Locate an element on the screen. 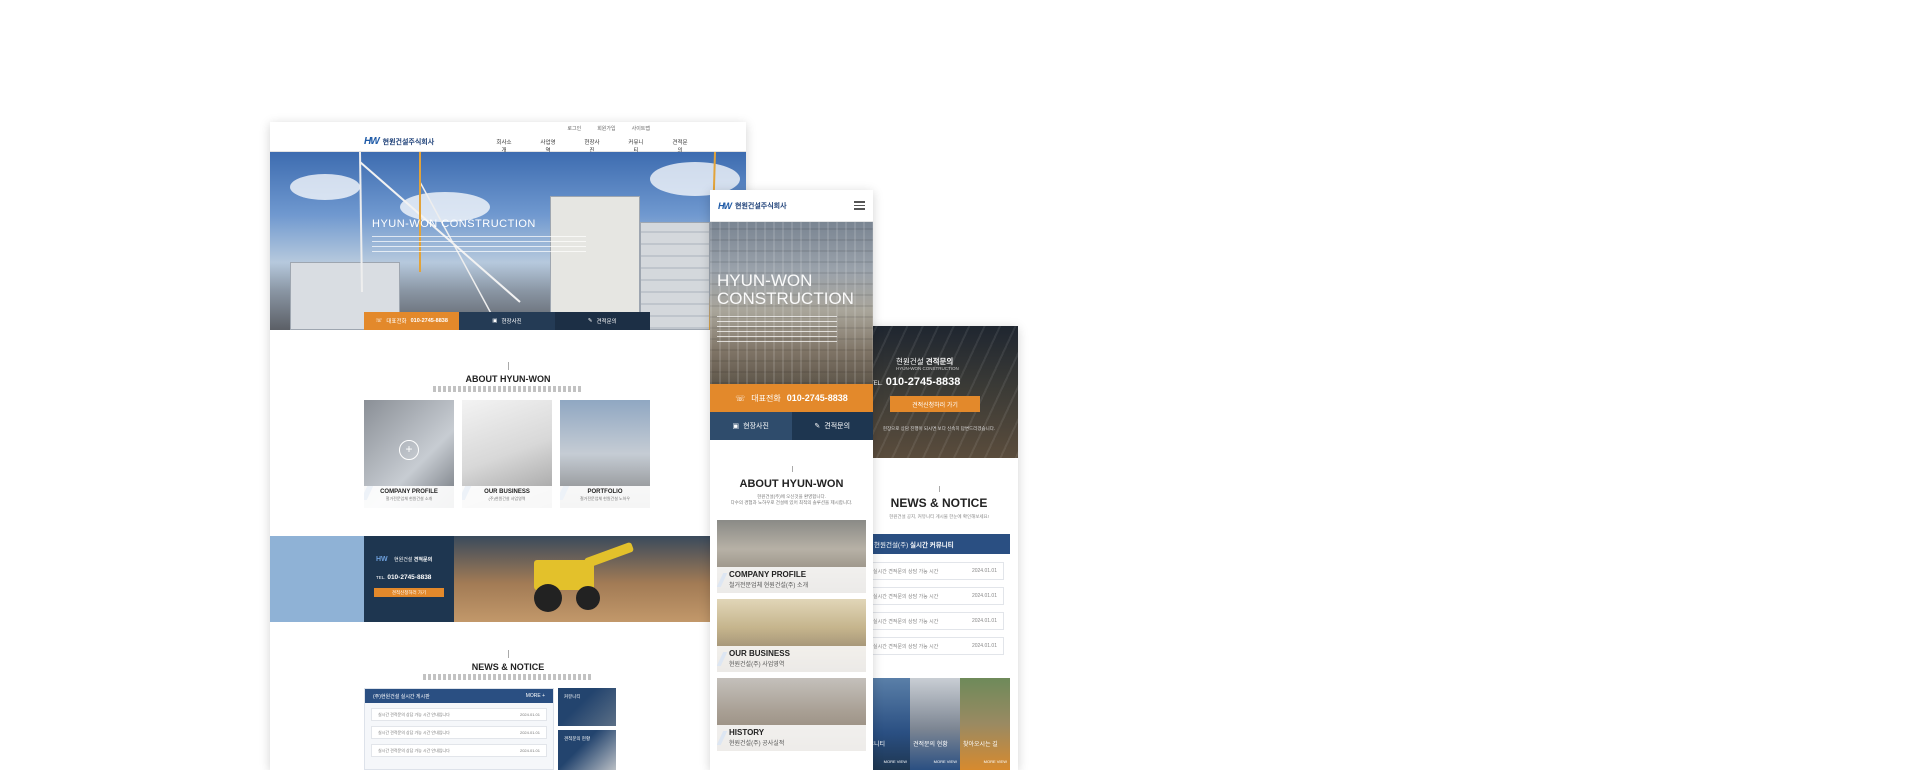  card-title: PORTFOLIO is located at coordinates (605, 492).